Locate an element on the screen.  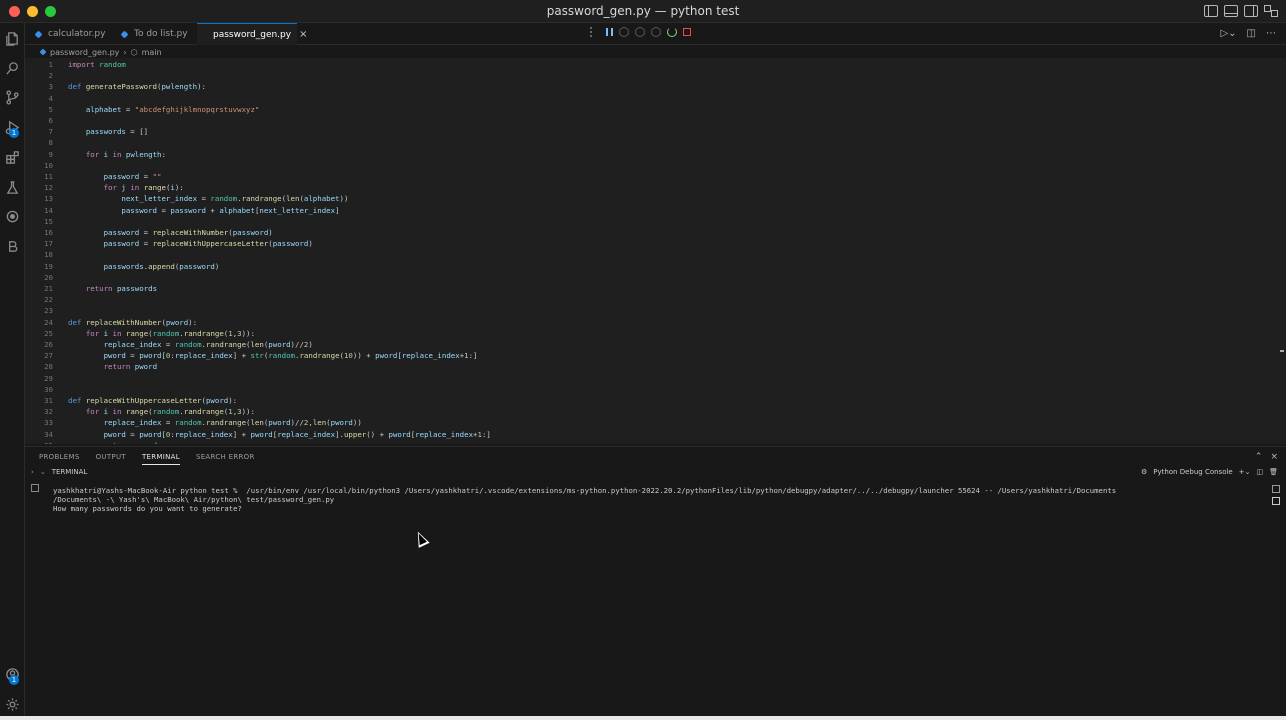
code-text: for i in pwlength: is located at coordinates (125, 154).